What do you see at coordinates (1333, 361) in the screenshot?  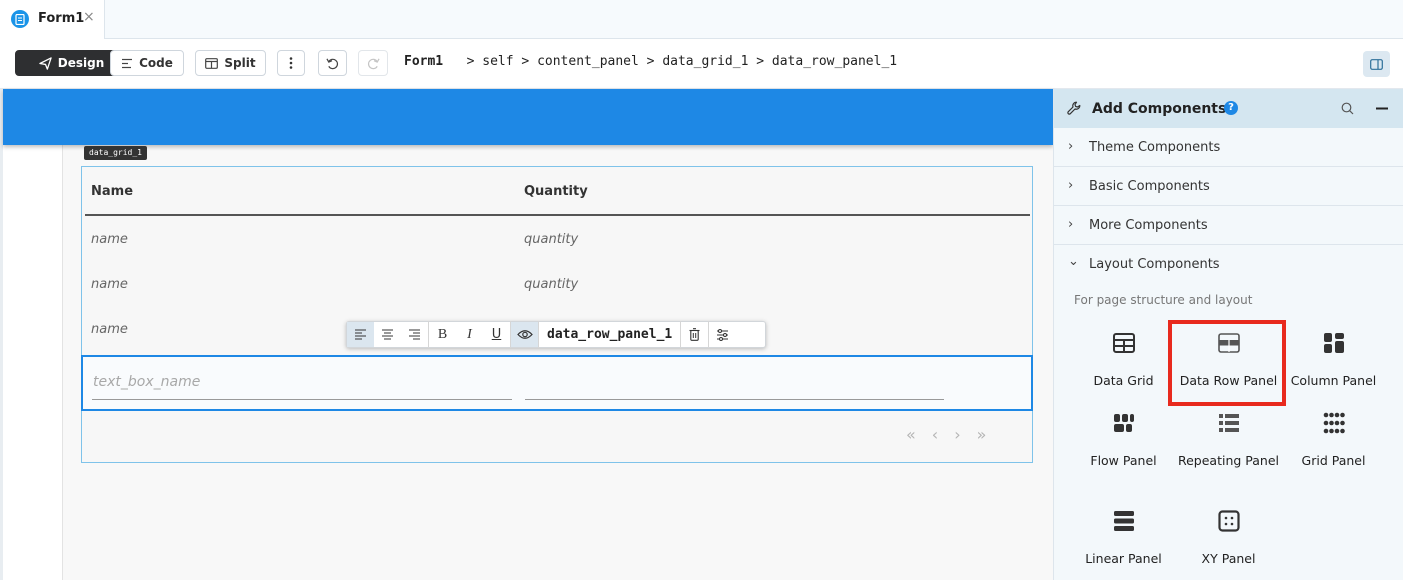 I see `component-column-panel: Column Panel` at bounding box center [1333, 361].